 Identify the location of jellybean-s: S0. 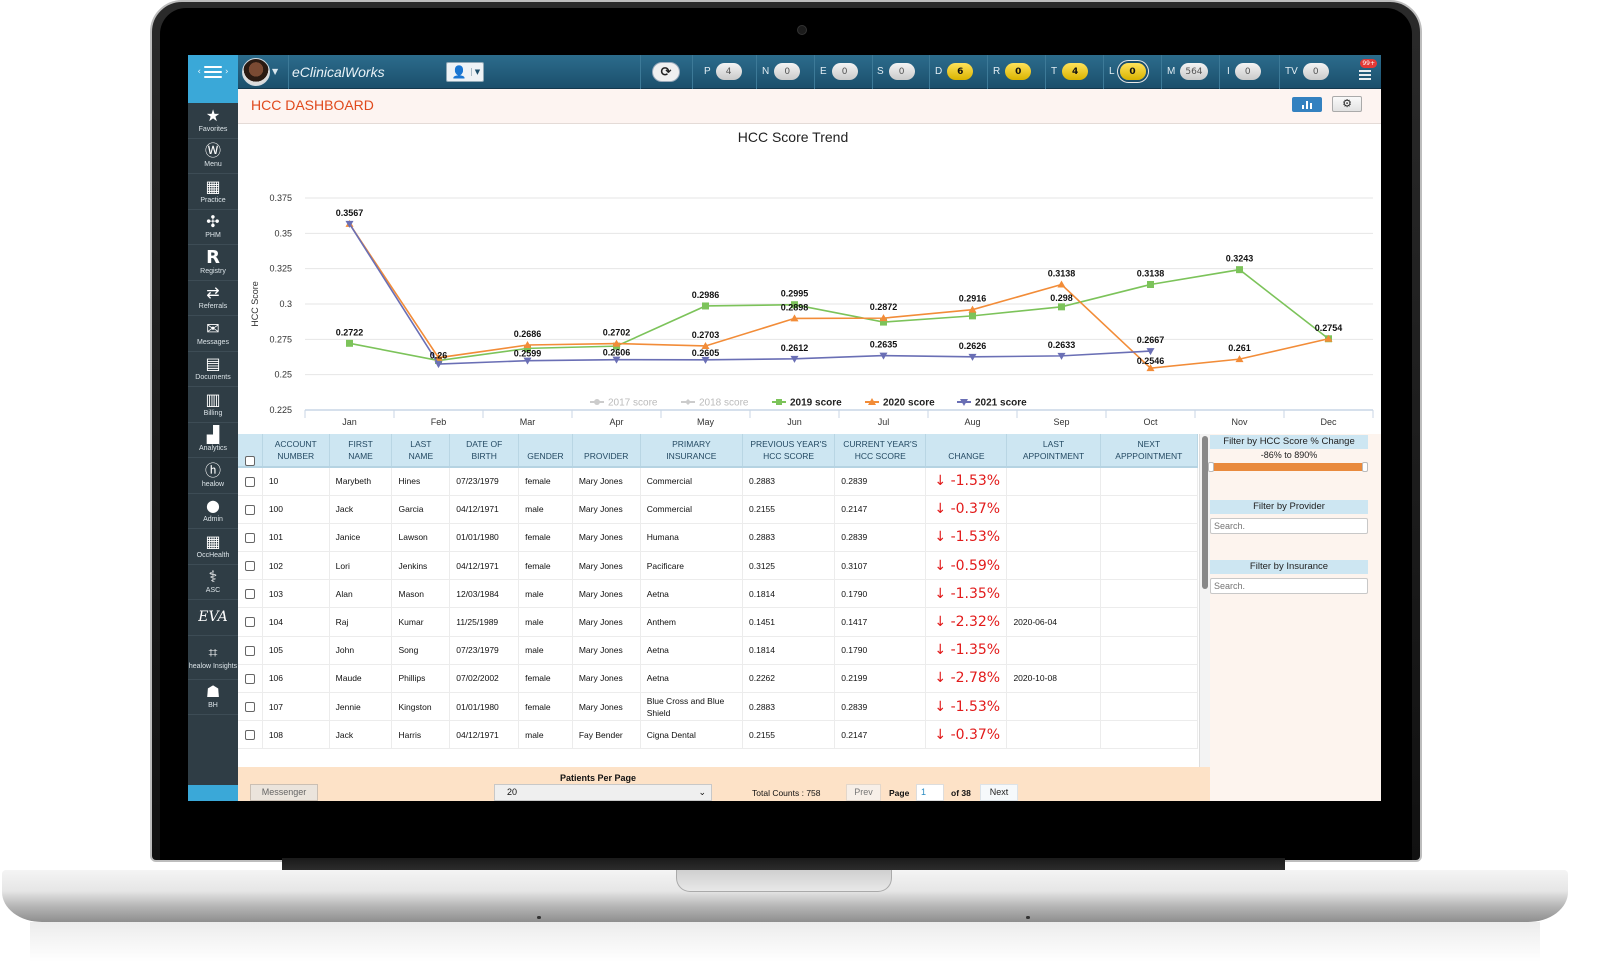
(896, 71).